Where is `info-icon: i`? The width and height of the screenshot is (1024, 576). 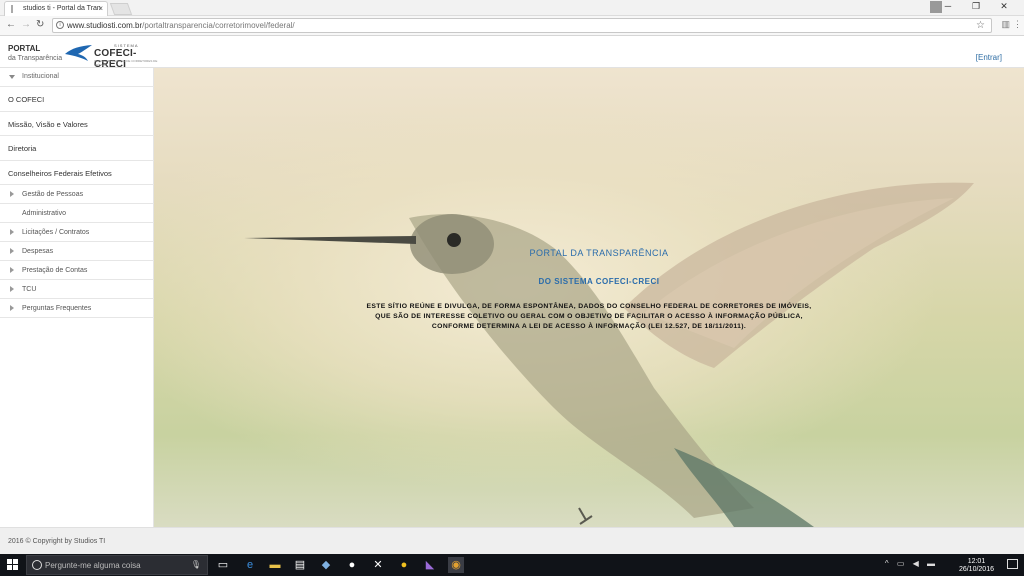 info-icon: i is located at coordinates (60, 25).